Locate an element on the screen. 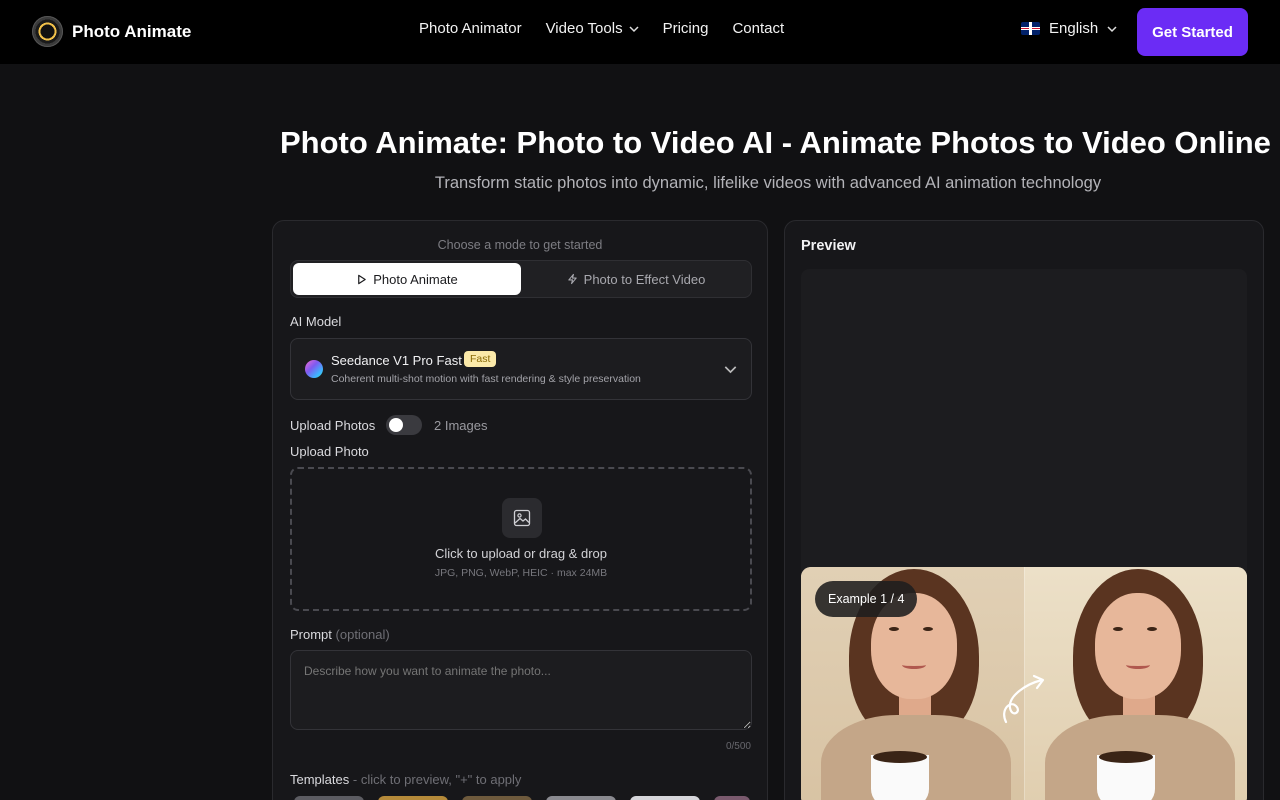 Image resolution: width=1280 pixels, height=800 pixels. play-icon is located at coordinates (362, 279).